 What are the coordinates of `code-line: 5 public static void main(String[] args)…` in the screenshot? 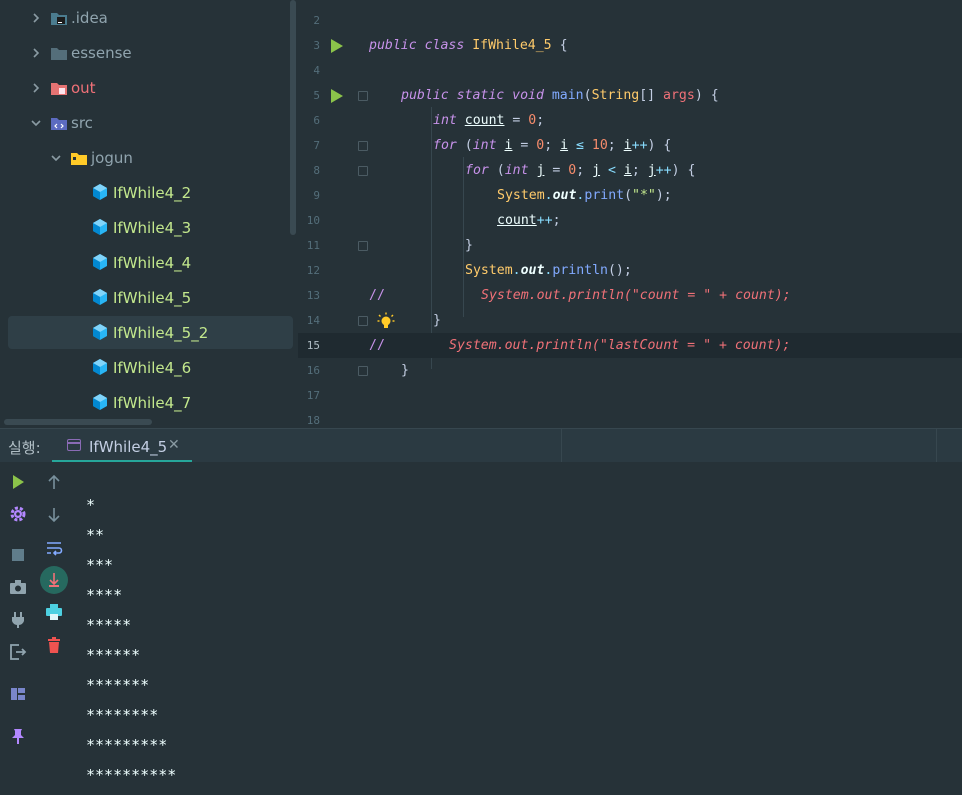 It's located at (630, 95).